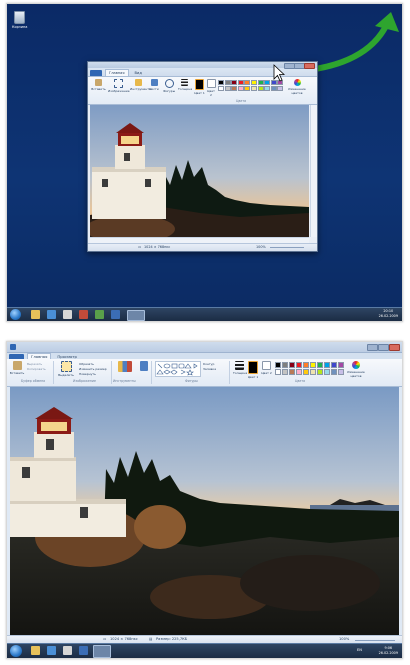 This screenshot has width=410, height=665. Describe the element at coordinates (359, 650) in the screenshot. I see `language-indicator: EN` at that location.